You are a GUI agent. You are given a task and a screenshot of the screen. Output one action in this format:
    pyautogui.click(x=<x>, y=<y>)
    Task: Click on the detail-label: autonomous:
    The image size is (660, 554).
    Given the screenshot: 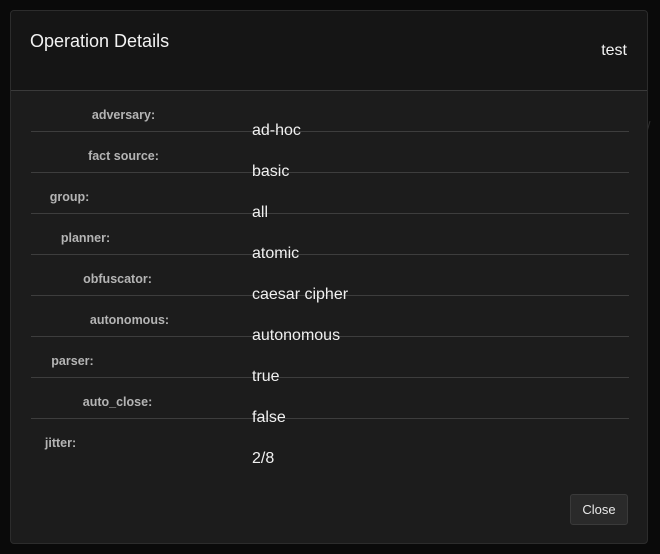 What is the action you would take?
    pyautogui.click(x=129, y=320)
    